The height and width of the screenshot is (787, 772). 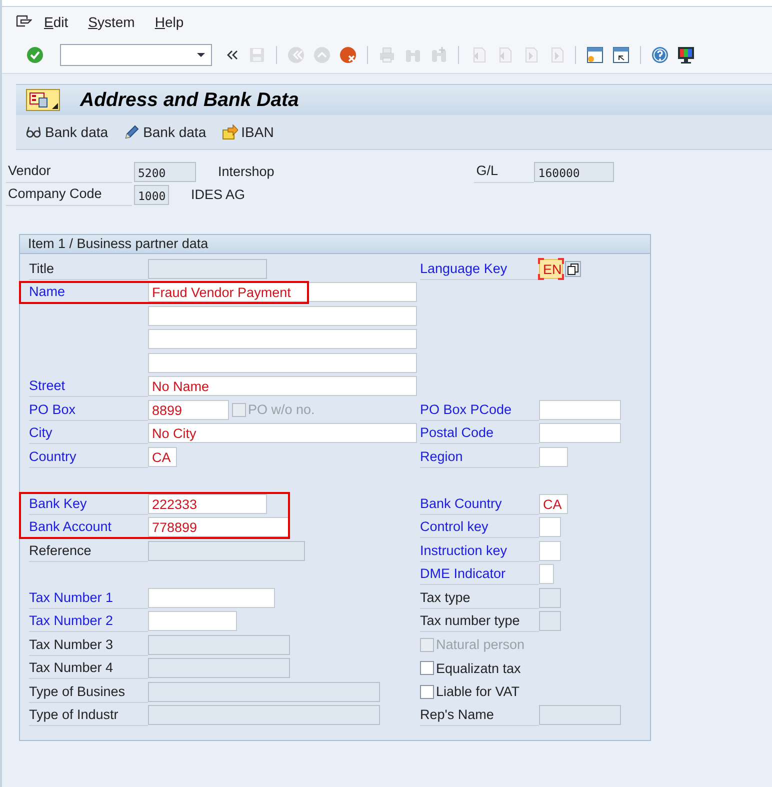 What do you see at coordinates (248, 132) in the screenshot?
I see `toolbar-button: IBAN` at bounding box center [248, 132].